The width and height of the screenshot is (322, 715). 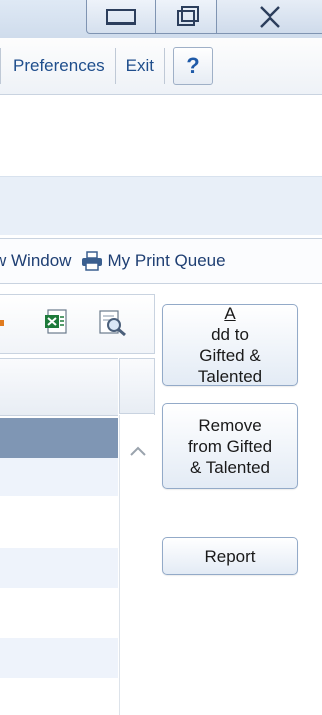 I want to click on help-button: ?, so click(x=193, y=66).